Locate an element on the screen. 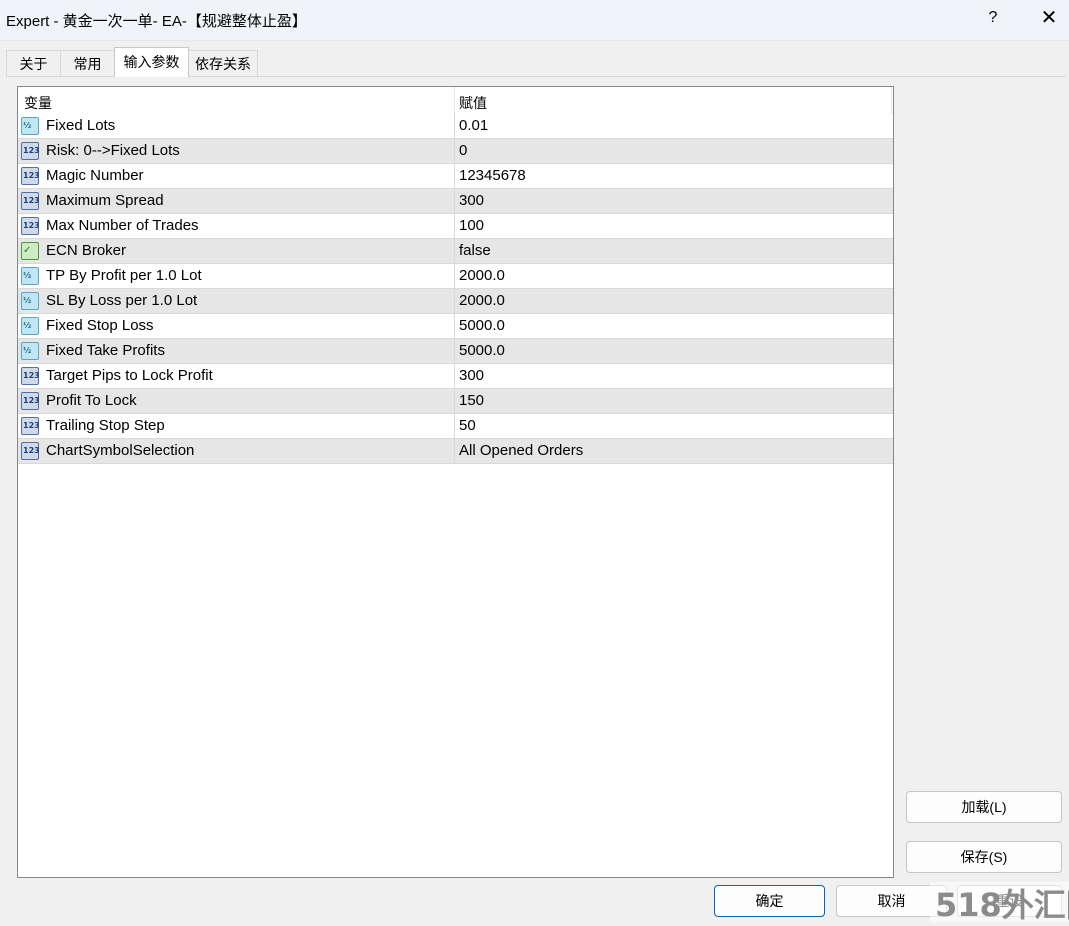 This screenshot has height=926, width=1069. parameter-value: false is located at coordinates (475, 250).